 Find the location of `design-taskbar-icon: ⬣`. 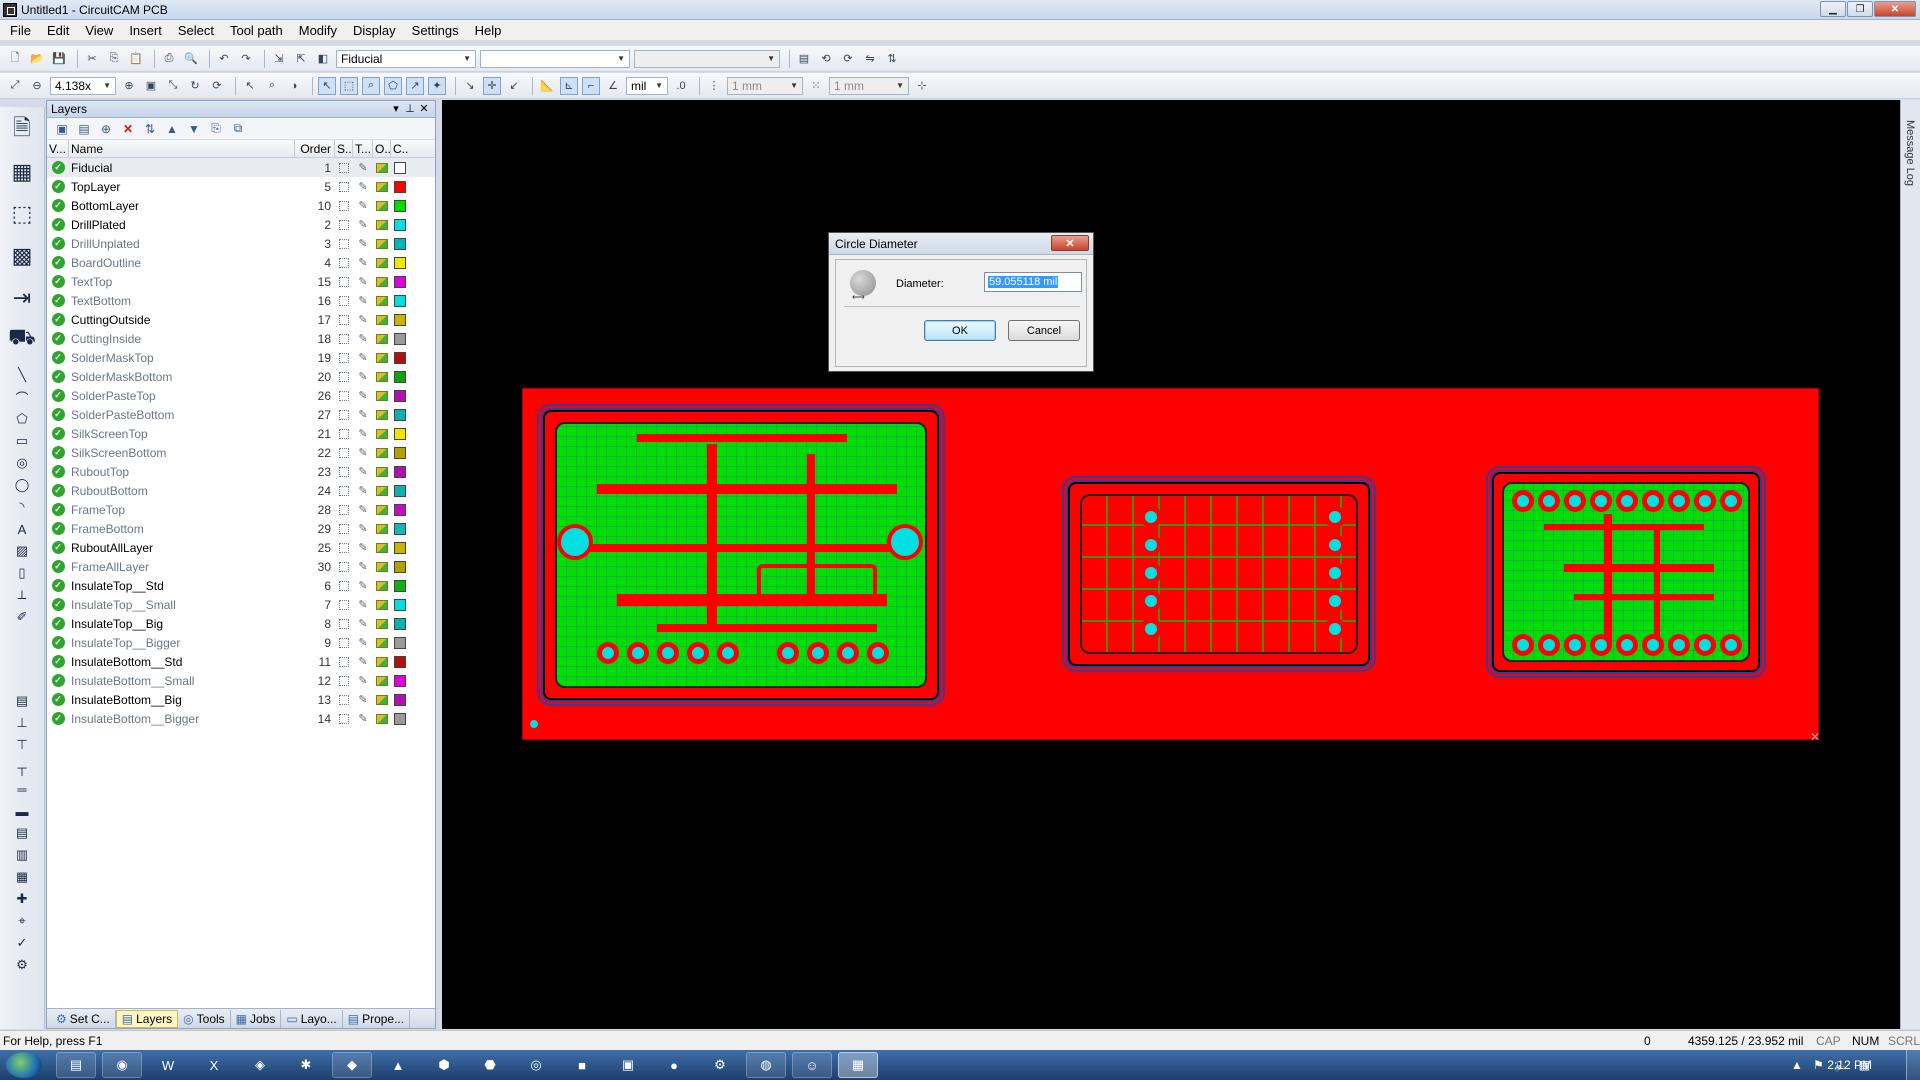

design-taskbar-icon: ⬣ is located at coordinates (490, 1065).